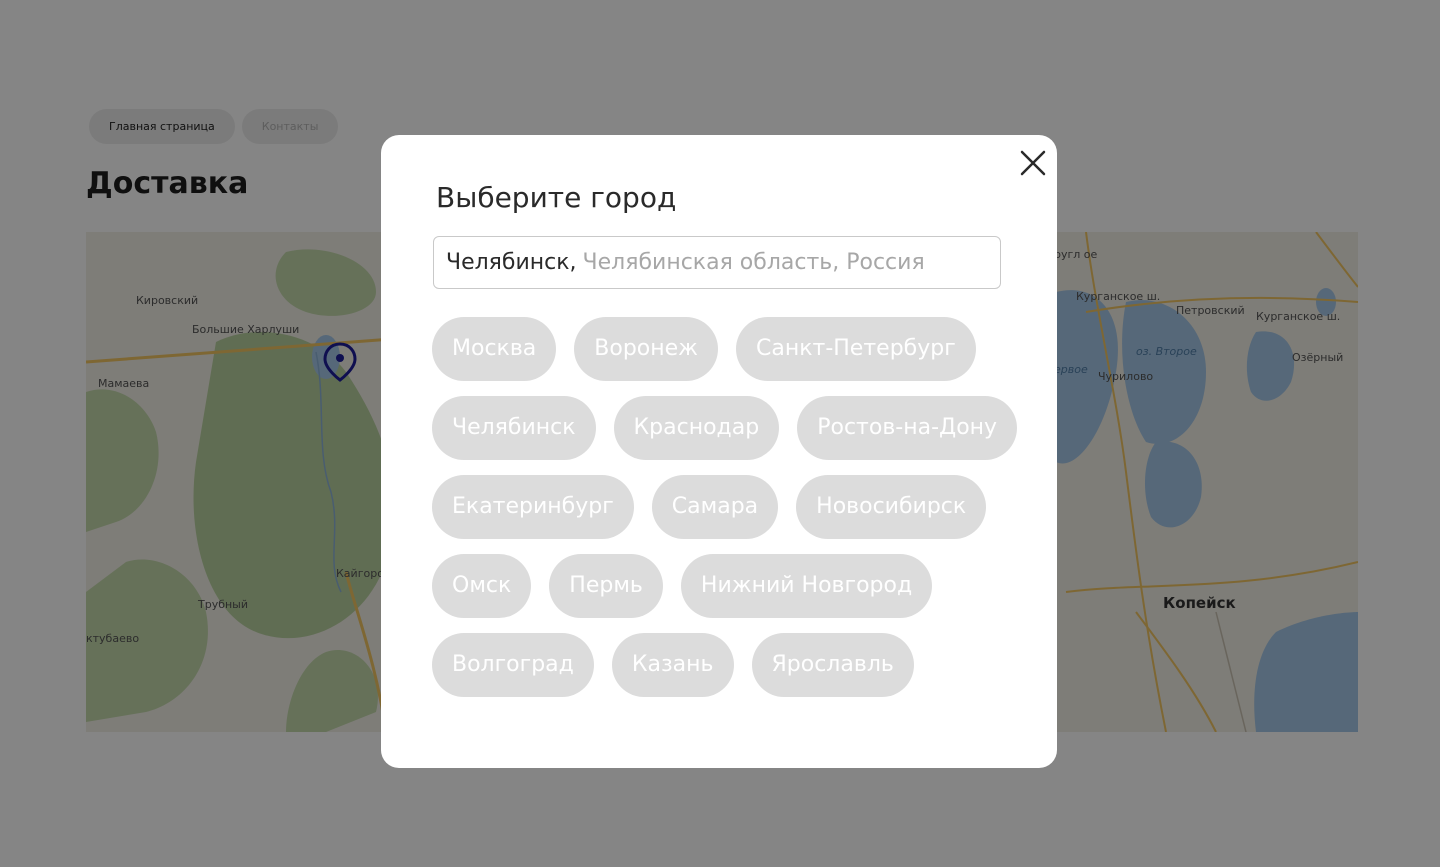 The width and height of the screenshot is (1440, 867). I want to click on city-chip-novosibirsk: Новосибирск, so click(891, 507).